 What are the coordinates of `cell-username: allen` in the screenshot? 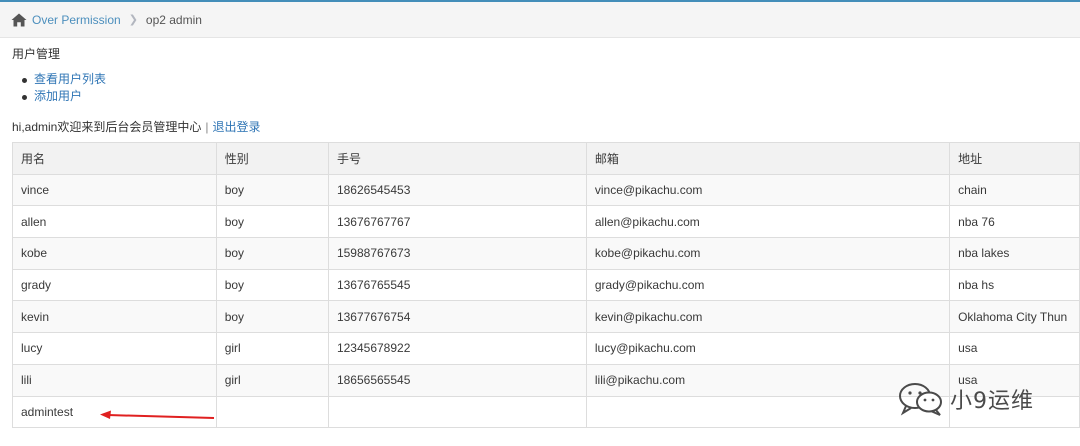 It's located at (114, 222).